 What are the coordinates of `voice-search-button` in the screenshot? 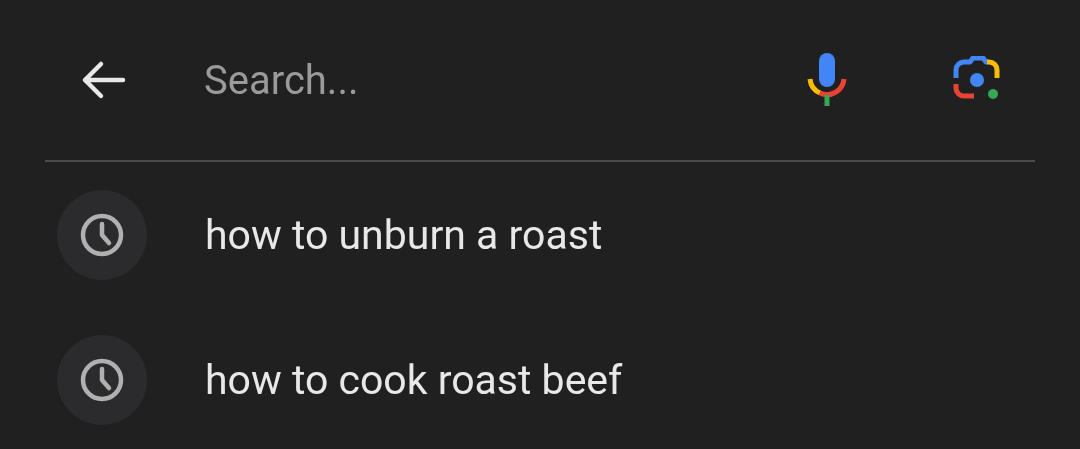 It's located at (827, 80).